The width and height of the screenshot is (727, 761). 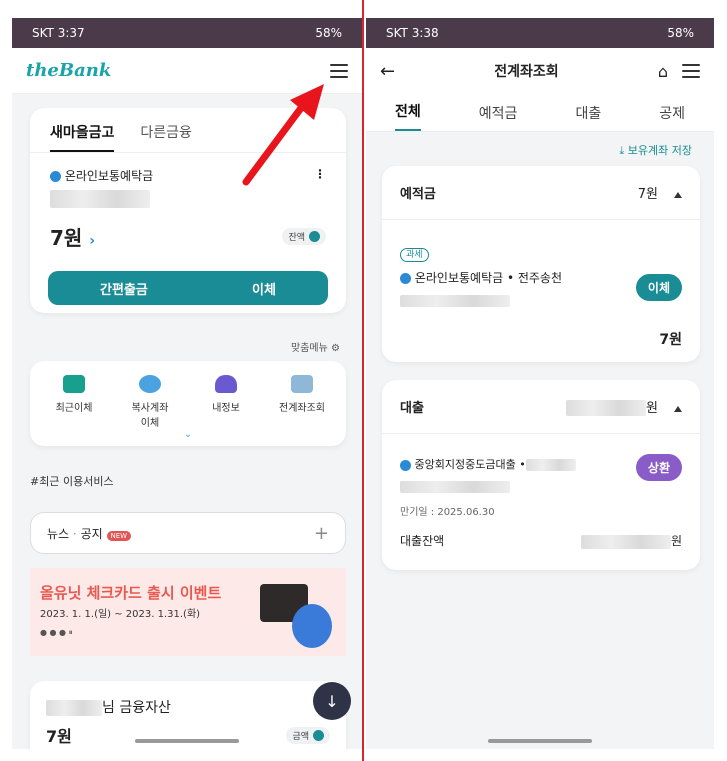 What do you see at coordinates (387, 71) in the screenshot?
I see `back-arrow-icon: ←` at bounding box center [387, 71].